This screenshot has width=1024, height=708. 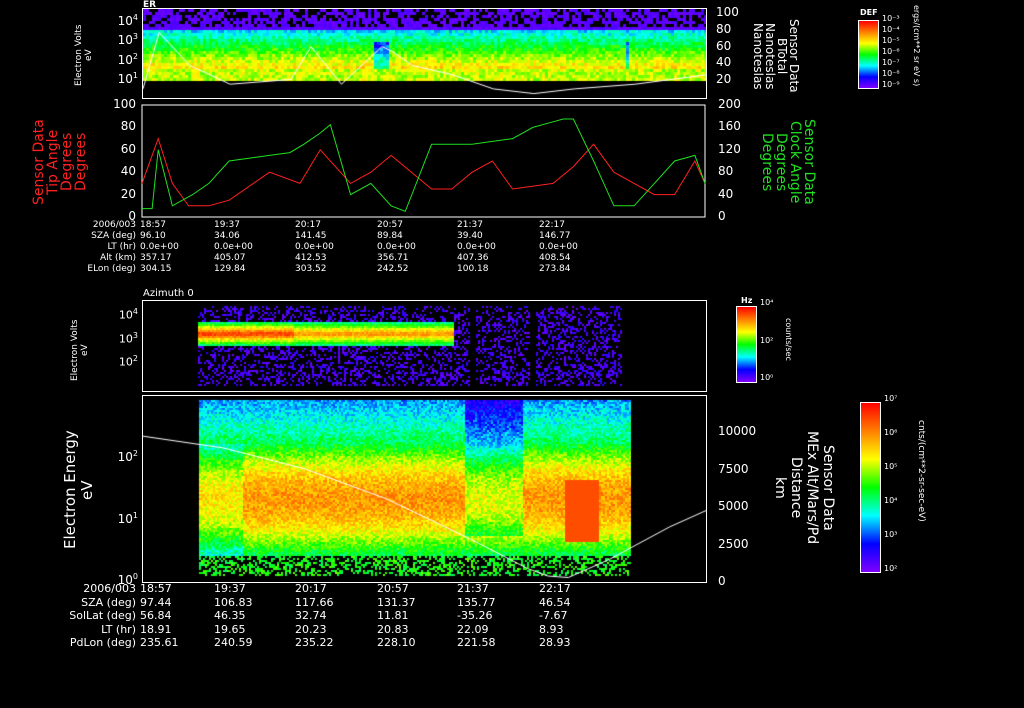 I want to click on rl1: MEx Alt/Mars/Pd, so click(x=812, y=488).